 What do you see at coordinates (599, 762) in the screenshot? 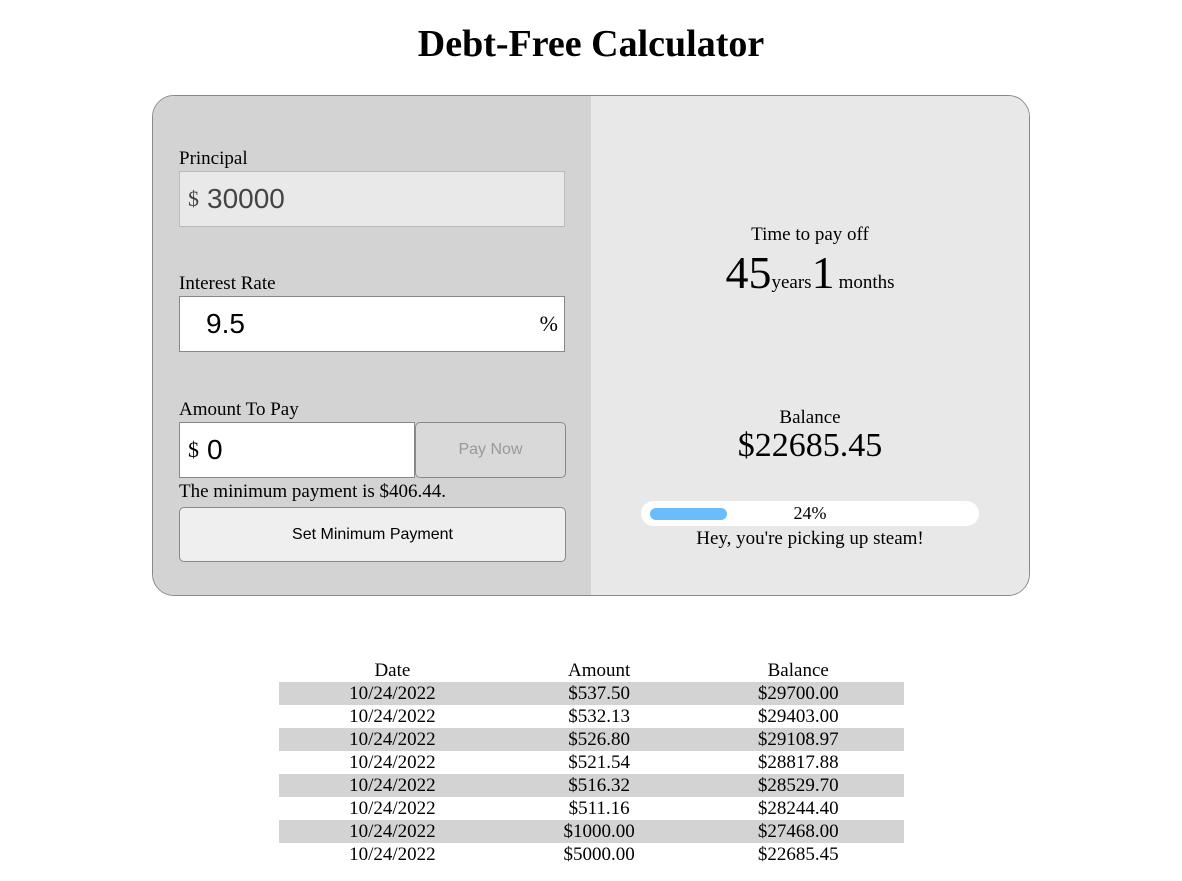
I see `table-cell: $521.54` at bounding box center [599, 762].